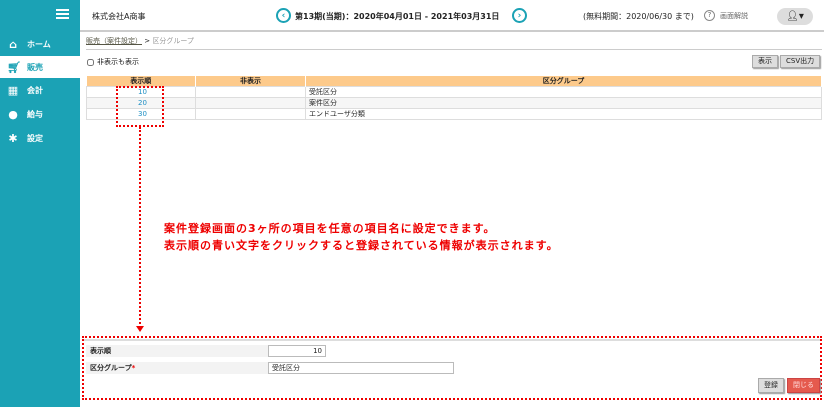 This screenshot has width=824, height=407. Describe the element at coordinates (250, 81) in the screenshot. I see `col-hidden: 非表示` at that location.